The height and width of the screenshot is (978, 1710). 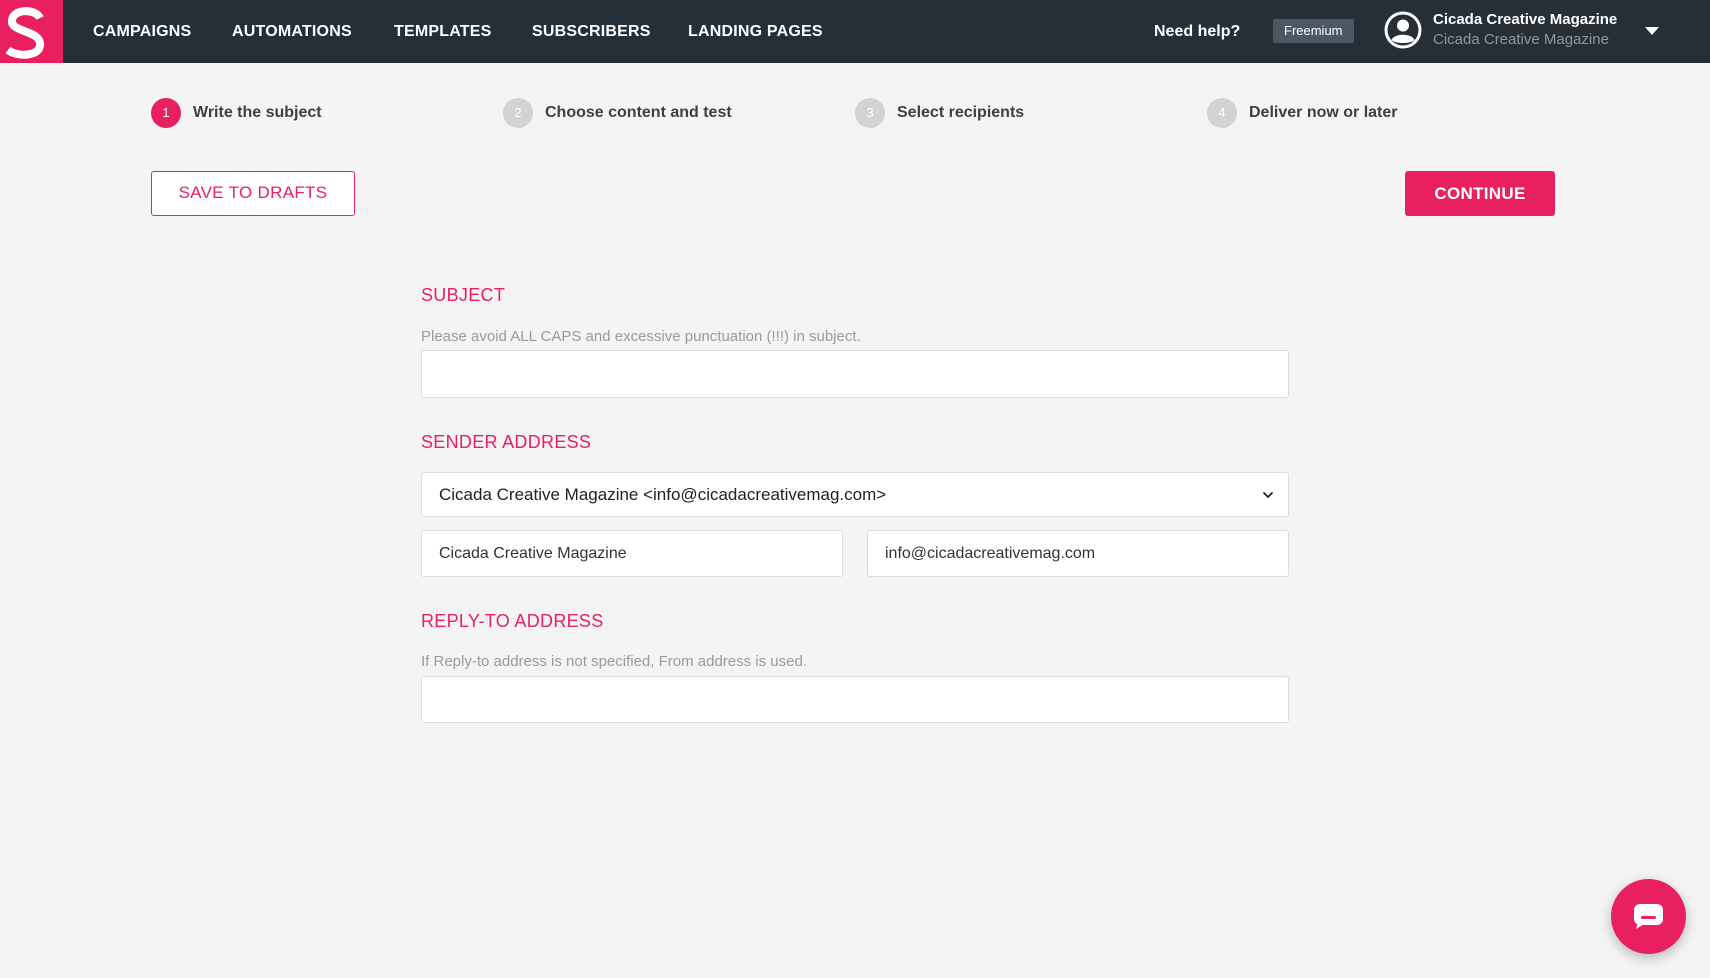 I want to click on step-write-subject: 1 Write the subject, so click(x=236, y=113).